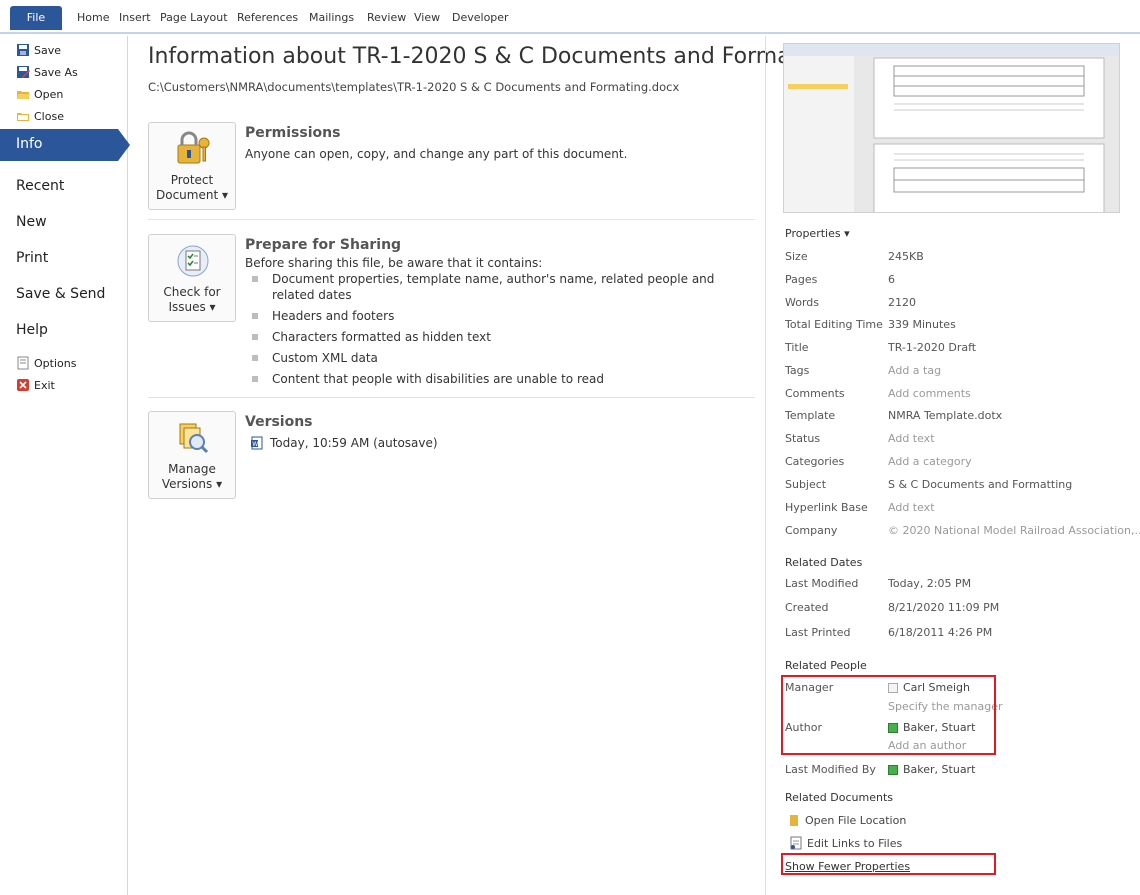 The width and height of the screenshot is (1140, 895). What do you see at coordinates (31, 222) in the screenshot?
I see `nav-new: New` at bounding box center [31, 222].